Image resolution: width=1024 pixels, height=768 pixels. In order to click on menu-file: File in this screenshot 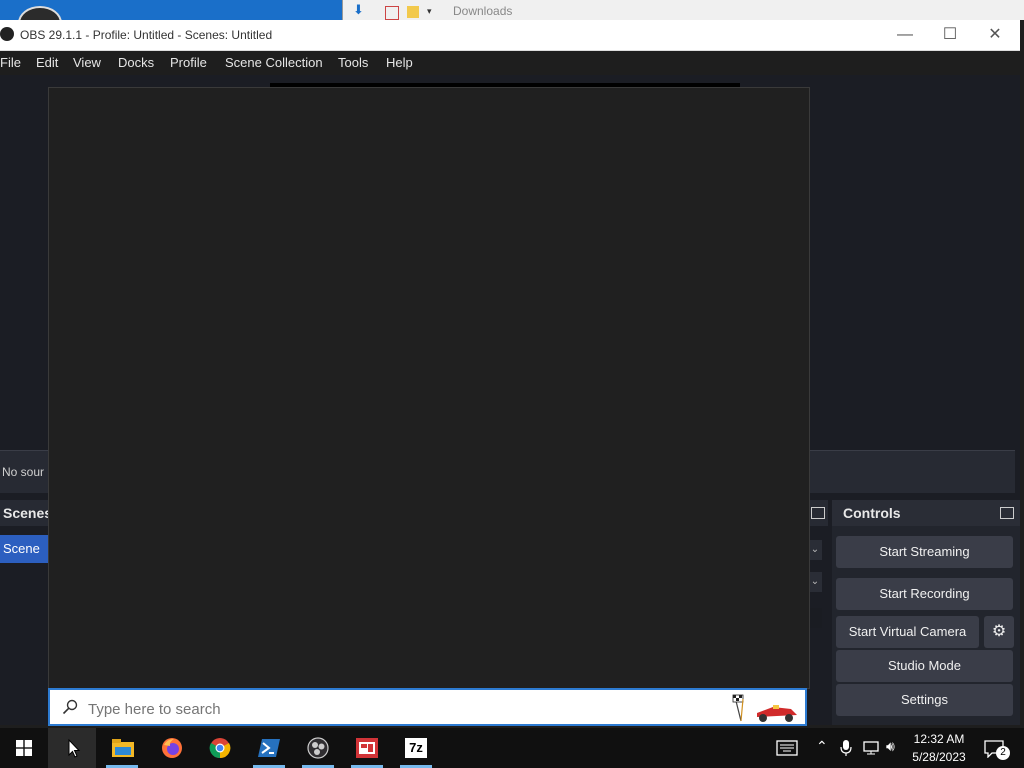, I will do `click(10, 62)`.